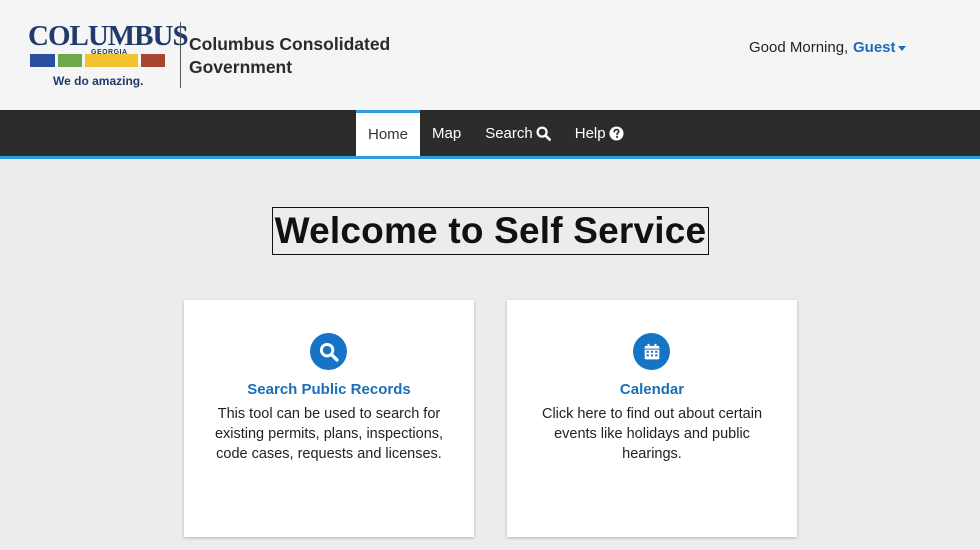 Image resolution: width=980 pixels, height=550 pixels. Describe the element at coordinates (901, 48) in the screenshot. I see `caret-down-icon` at that location.